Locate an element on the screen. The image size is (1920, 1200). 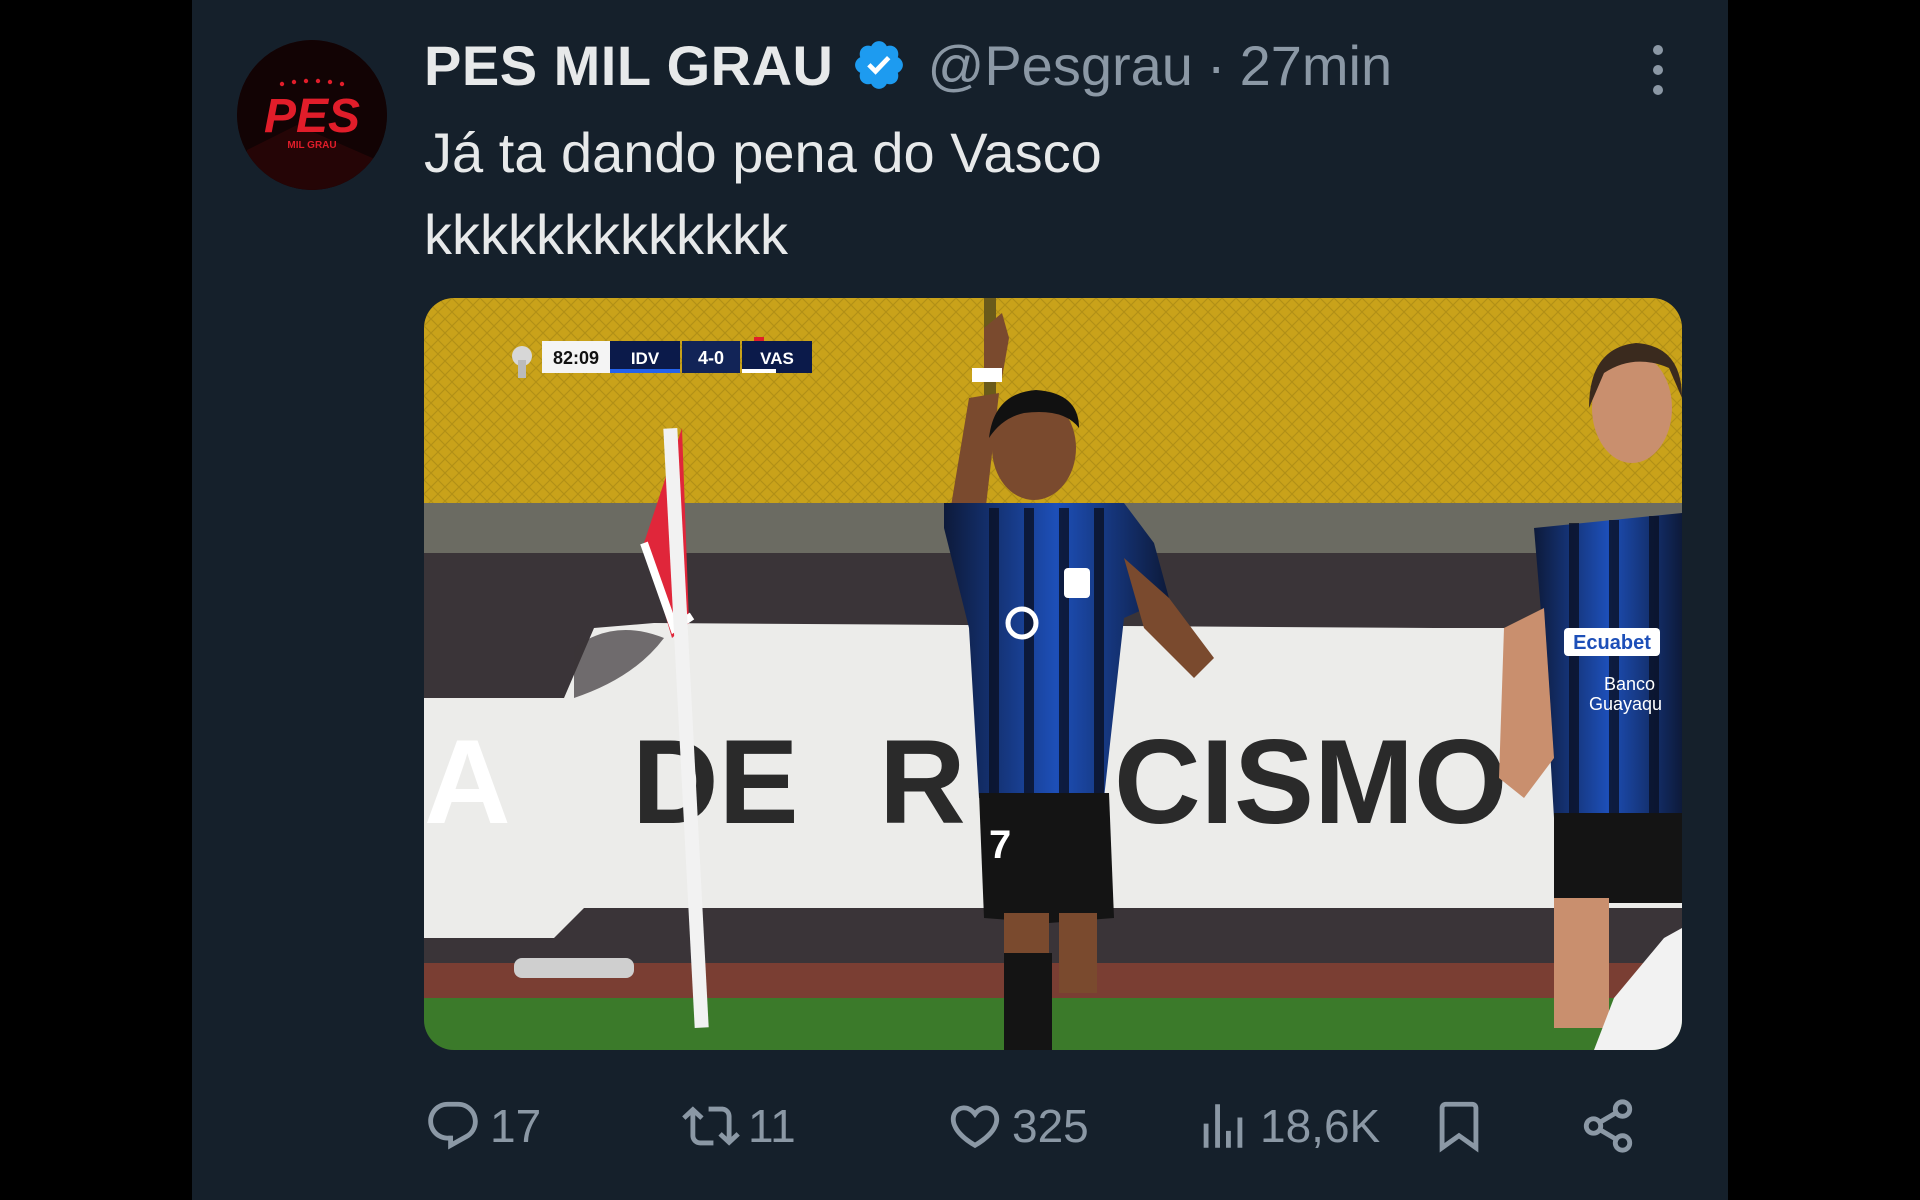
author-name: PES MIL GRAU is located at coordinates (628, 65).